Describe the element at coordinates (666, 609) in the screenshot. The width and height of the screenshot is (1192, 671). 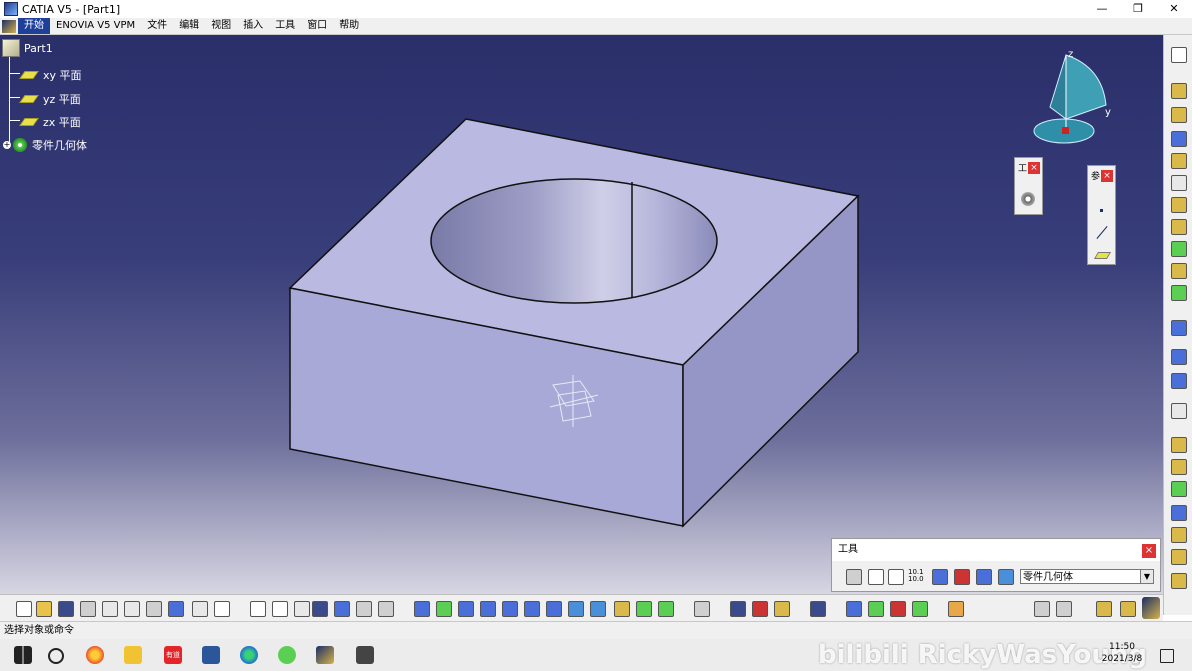
I see `swap-space-icon` at that location.